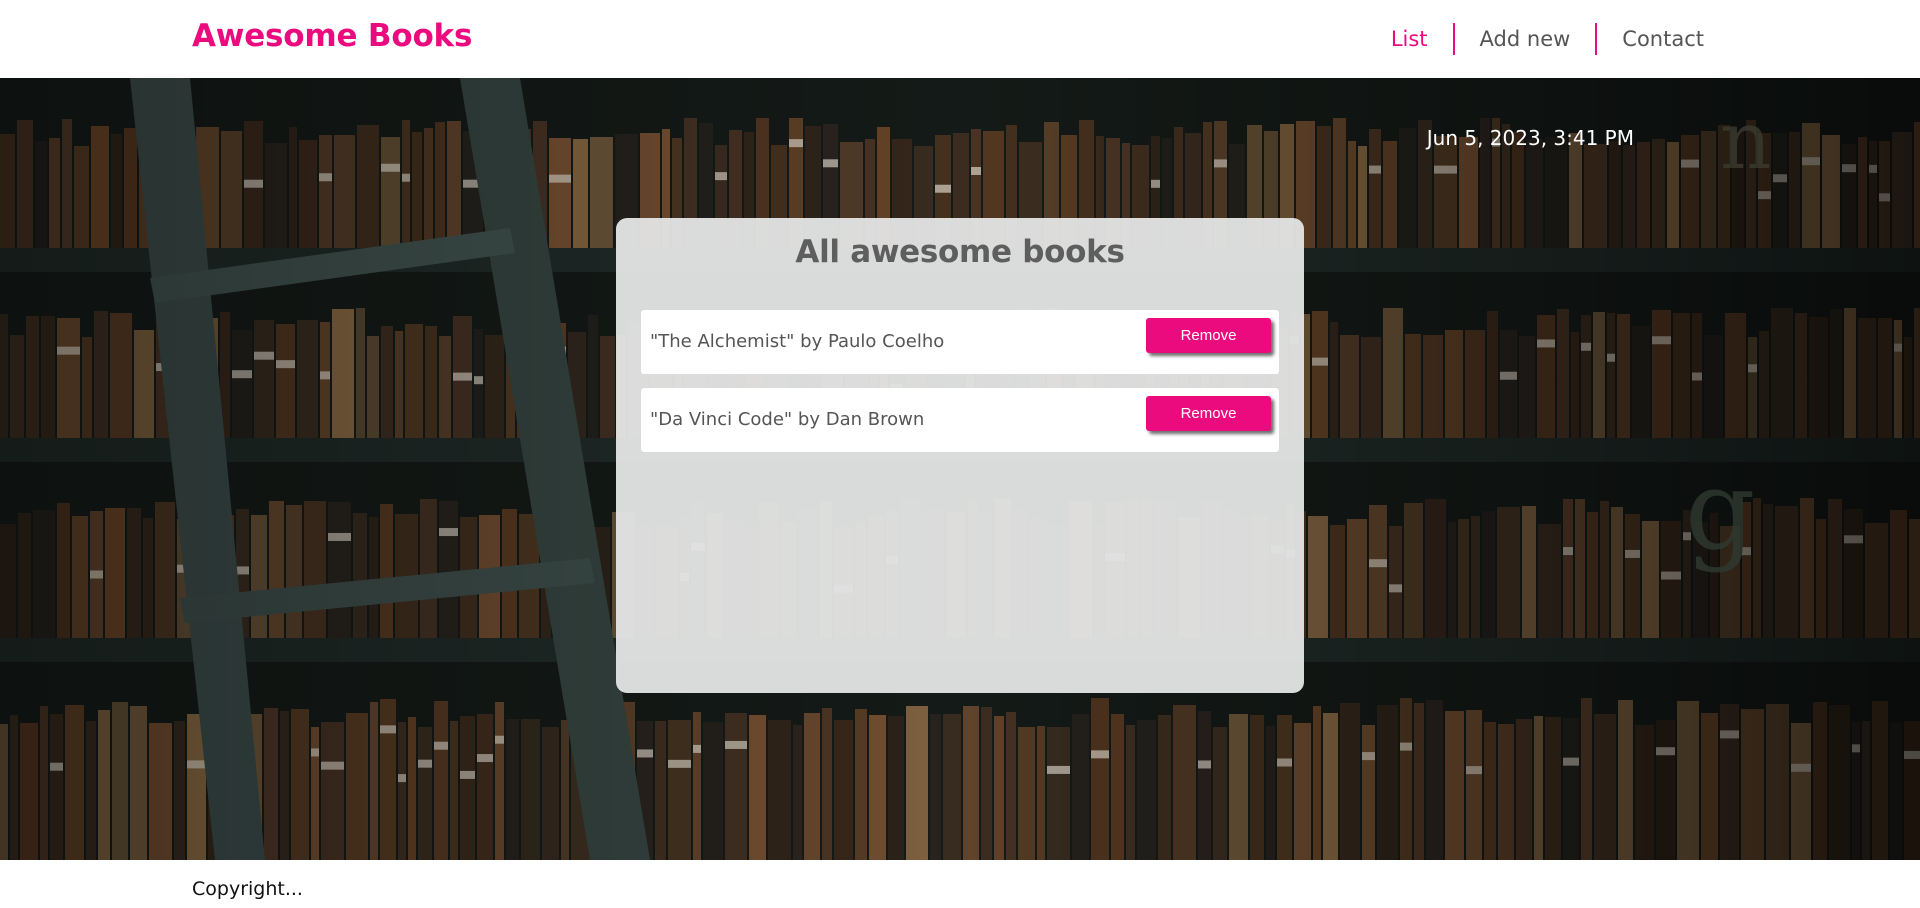  Describe the element at coordinates (787, 419) in the screenshot. I see `book-title-author: "Da Vinci Code" by Dan Brown` at that location.